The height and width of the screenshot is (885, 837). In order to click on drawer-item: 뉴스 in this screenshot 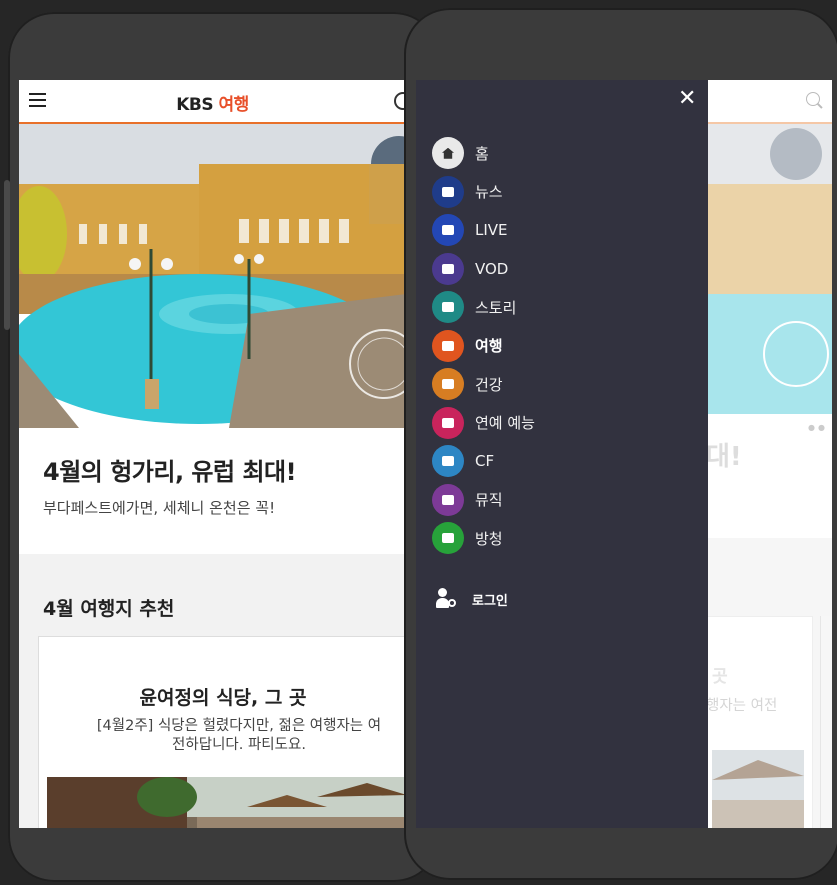, I will do `click(483, 192)`.